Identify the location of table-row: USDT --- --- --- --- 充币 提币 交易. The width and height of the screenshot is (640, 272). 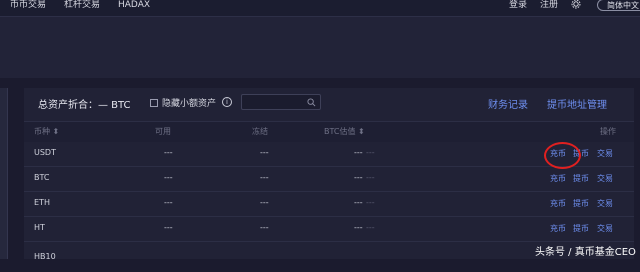
(329, 154).